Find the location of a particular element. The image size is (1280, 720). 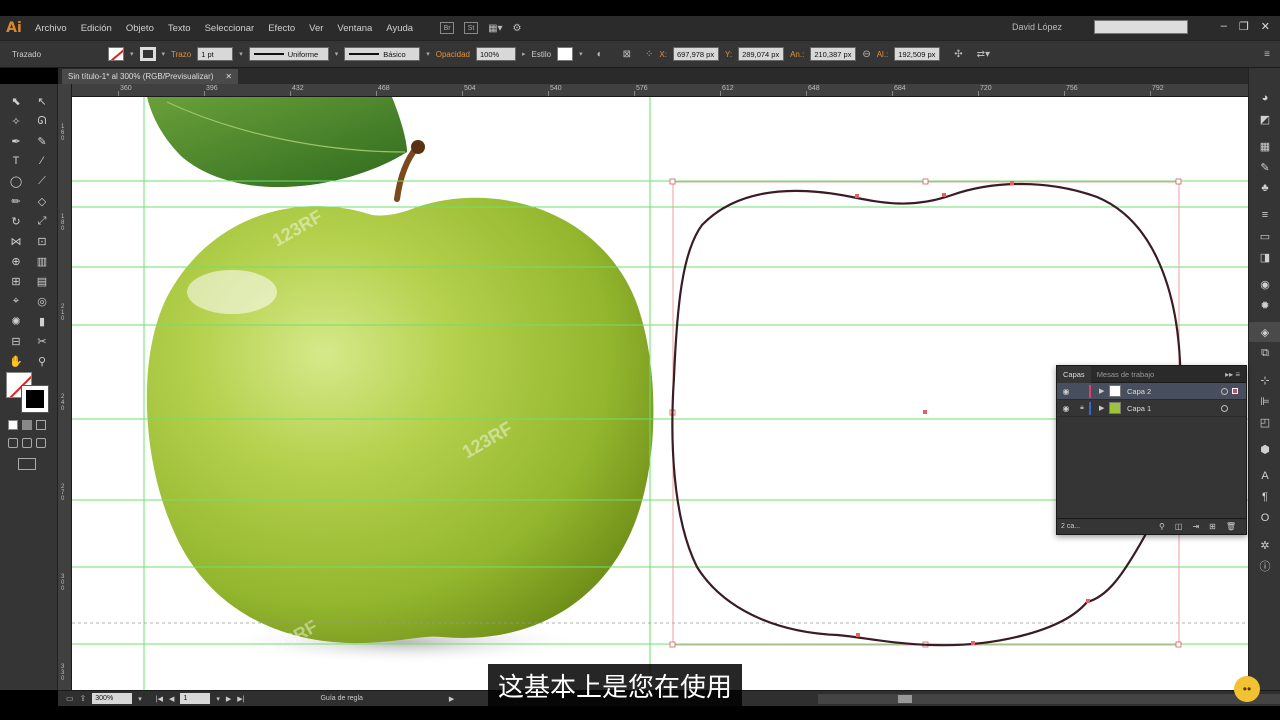

artboard-number-input: 1 is located at coordinates (195, 698).